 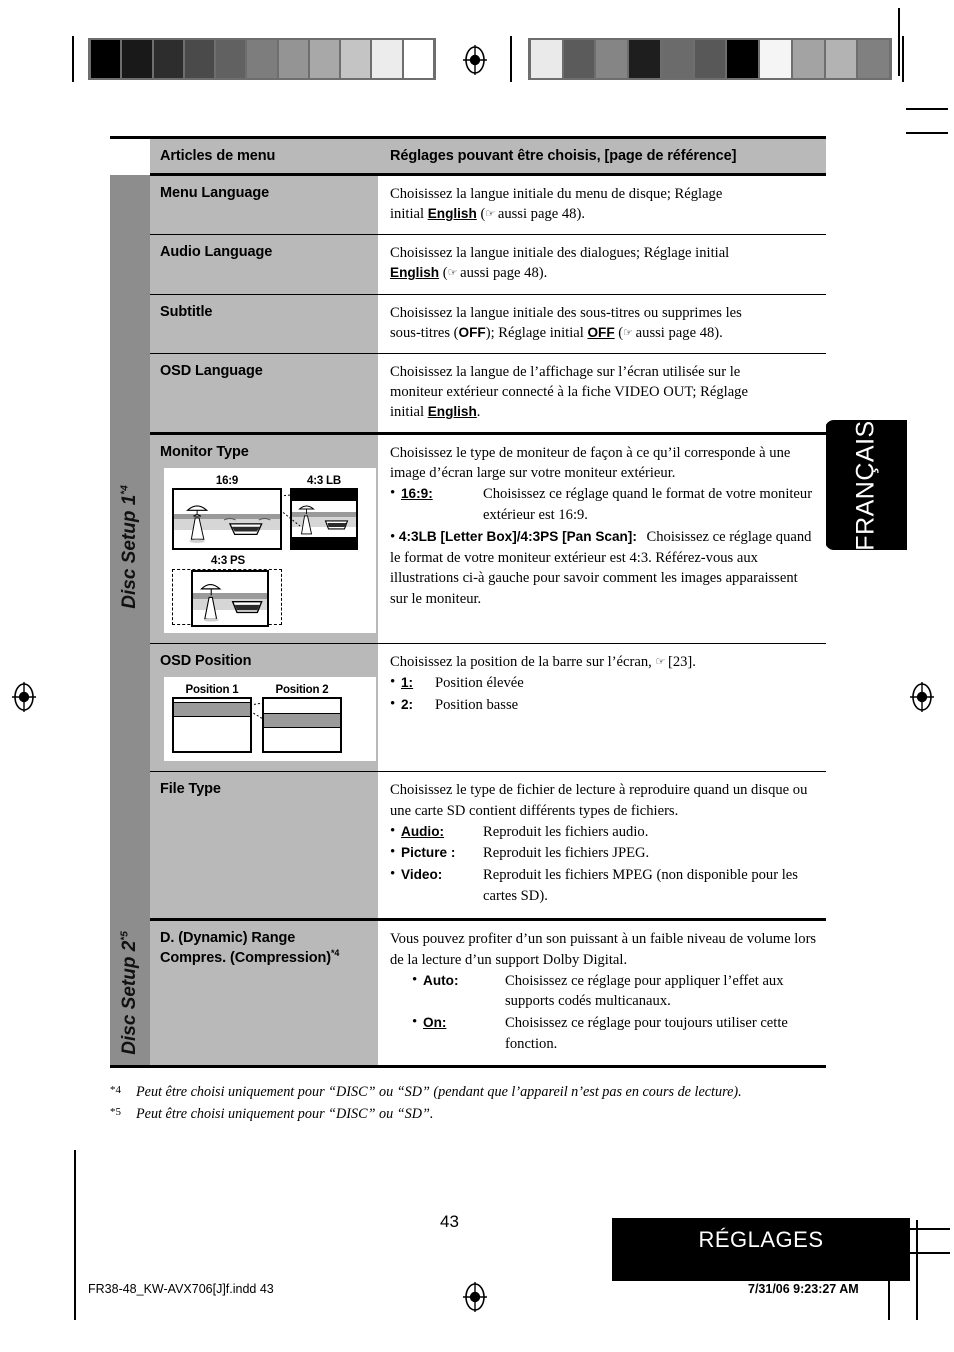 I want to click on language-tab: FRANÇAIS, so click(x=866, y=485).